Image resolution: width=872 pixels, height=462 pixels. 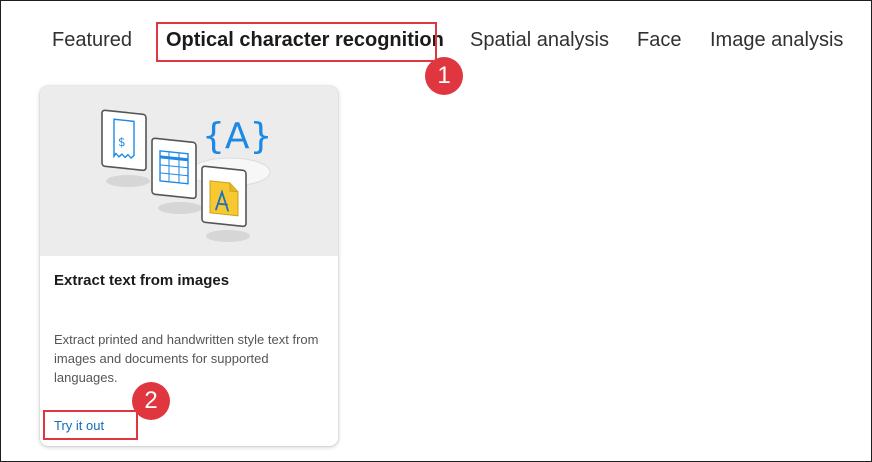 What do you see at coordinates (659, 40) in the screenshot?
I see `tab-face: Face` at bounding box center [659, 40].